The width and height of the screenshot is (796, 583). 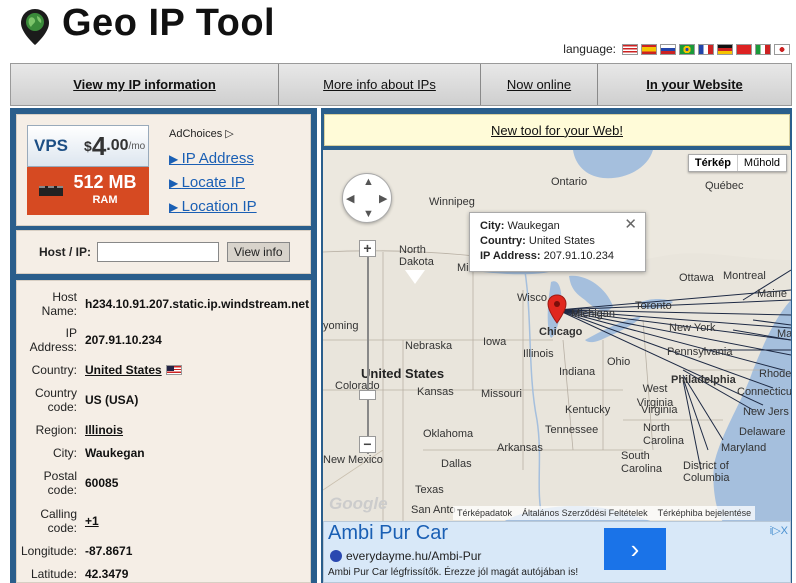 What do you see at coordinates (380, 84) in the screenshot?
I see `nav-more-info: More info about IPs` at bounding box center [380, 84].